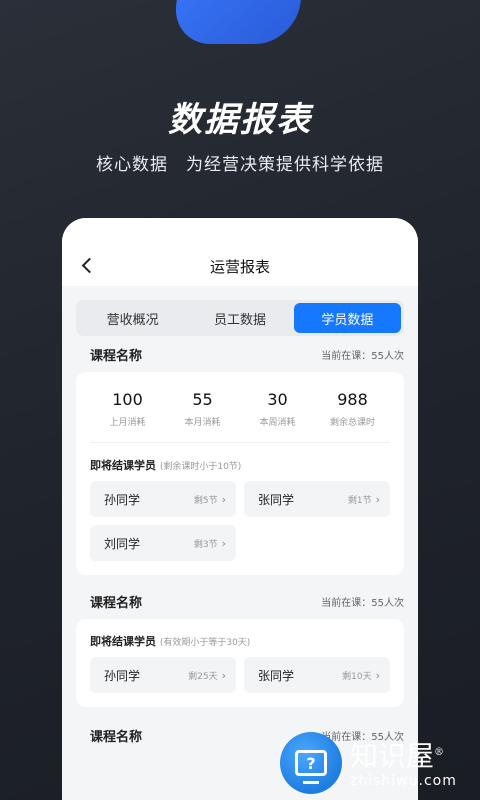 The width and height of the screenshot is (480, 800). I want to click on student-name: 刘同学, so click(122, 543).